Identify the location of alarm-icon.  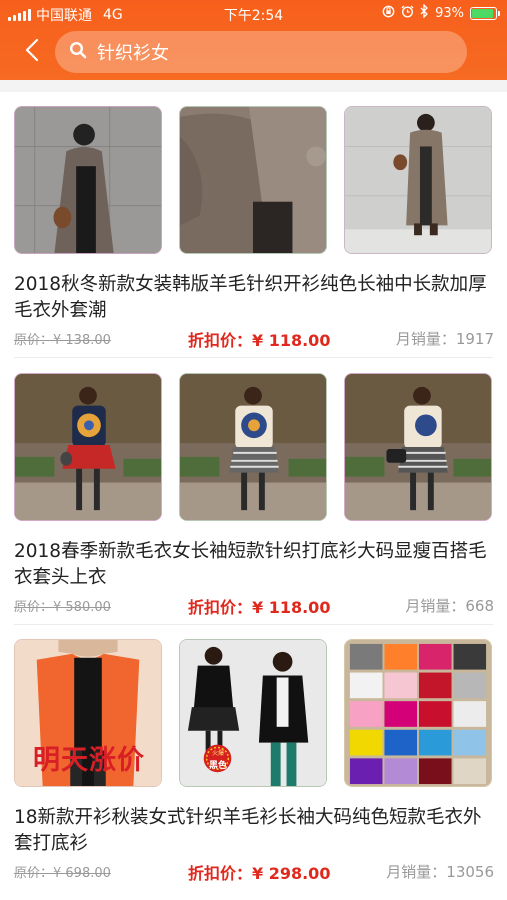
(407, 13).